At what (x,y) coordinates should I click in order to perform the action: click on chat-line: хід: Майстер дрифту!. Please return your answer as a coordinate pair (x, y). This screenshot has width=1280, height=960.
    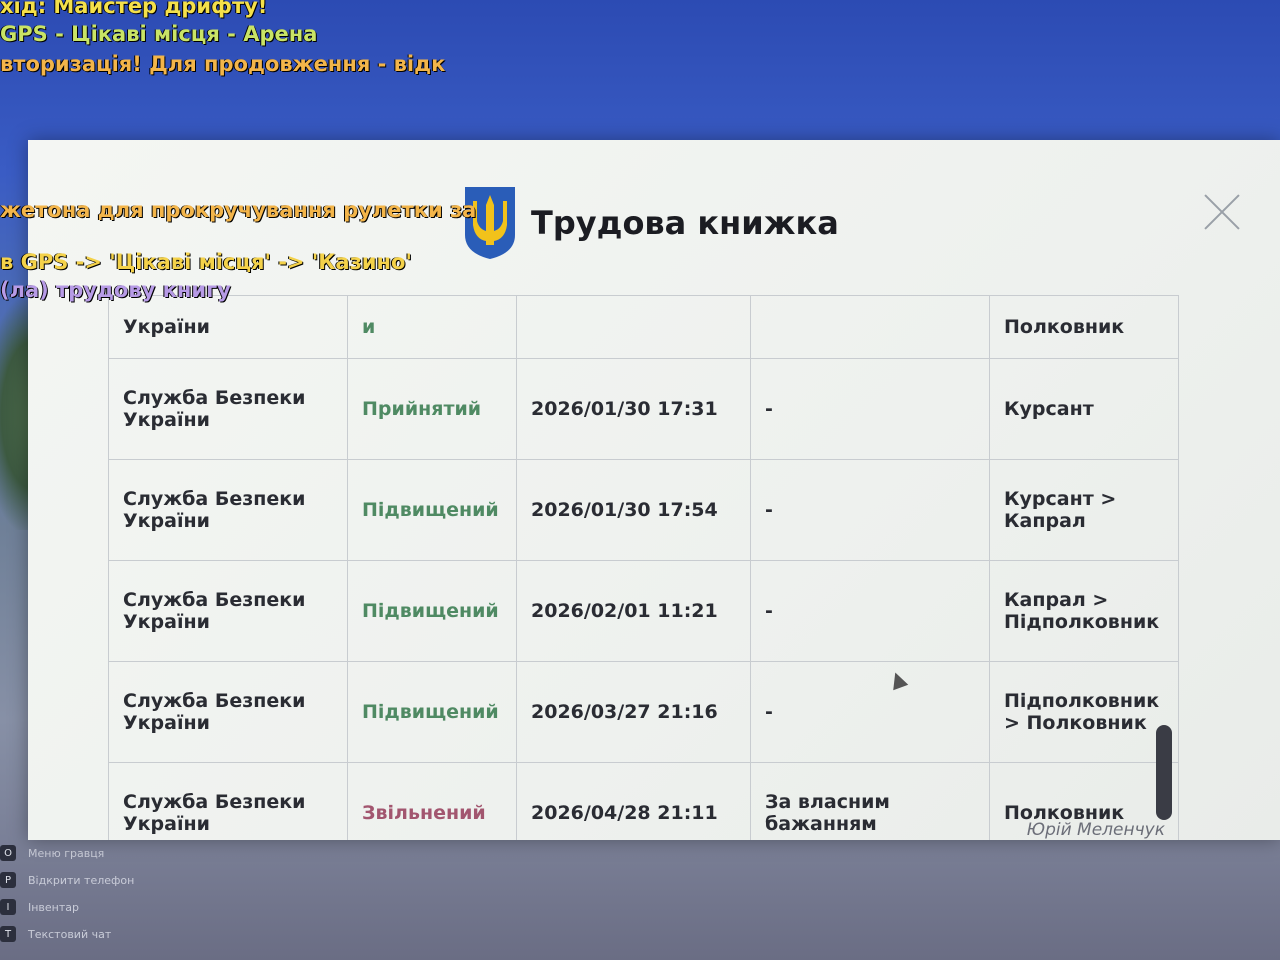
    Looking at the image, I should click on (134, 9).